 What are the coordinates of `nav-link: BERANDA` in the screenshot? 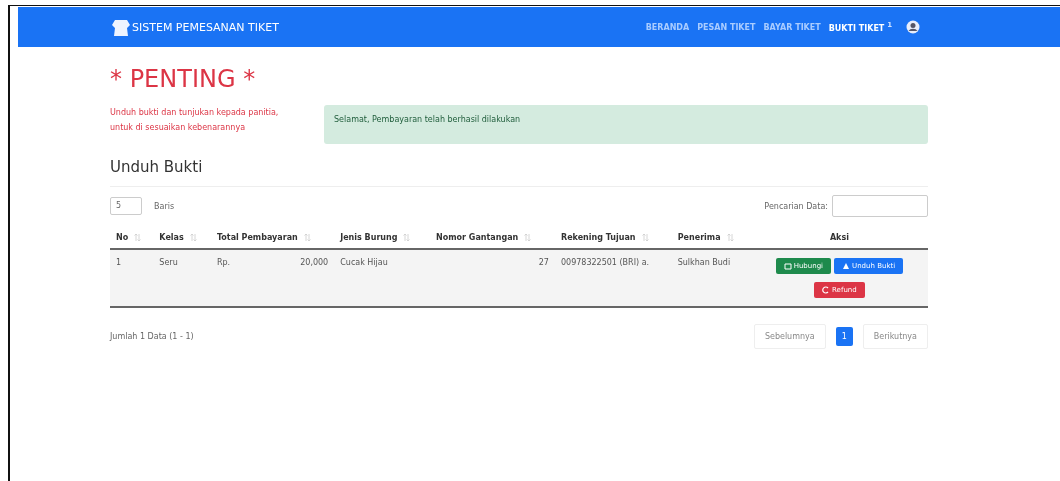 It's located at (667, 27).